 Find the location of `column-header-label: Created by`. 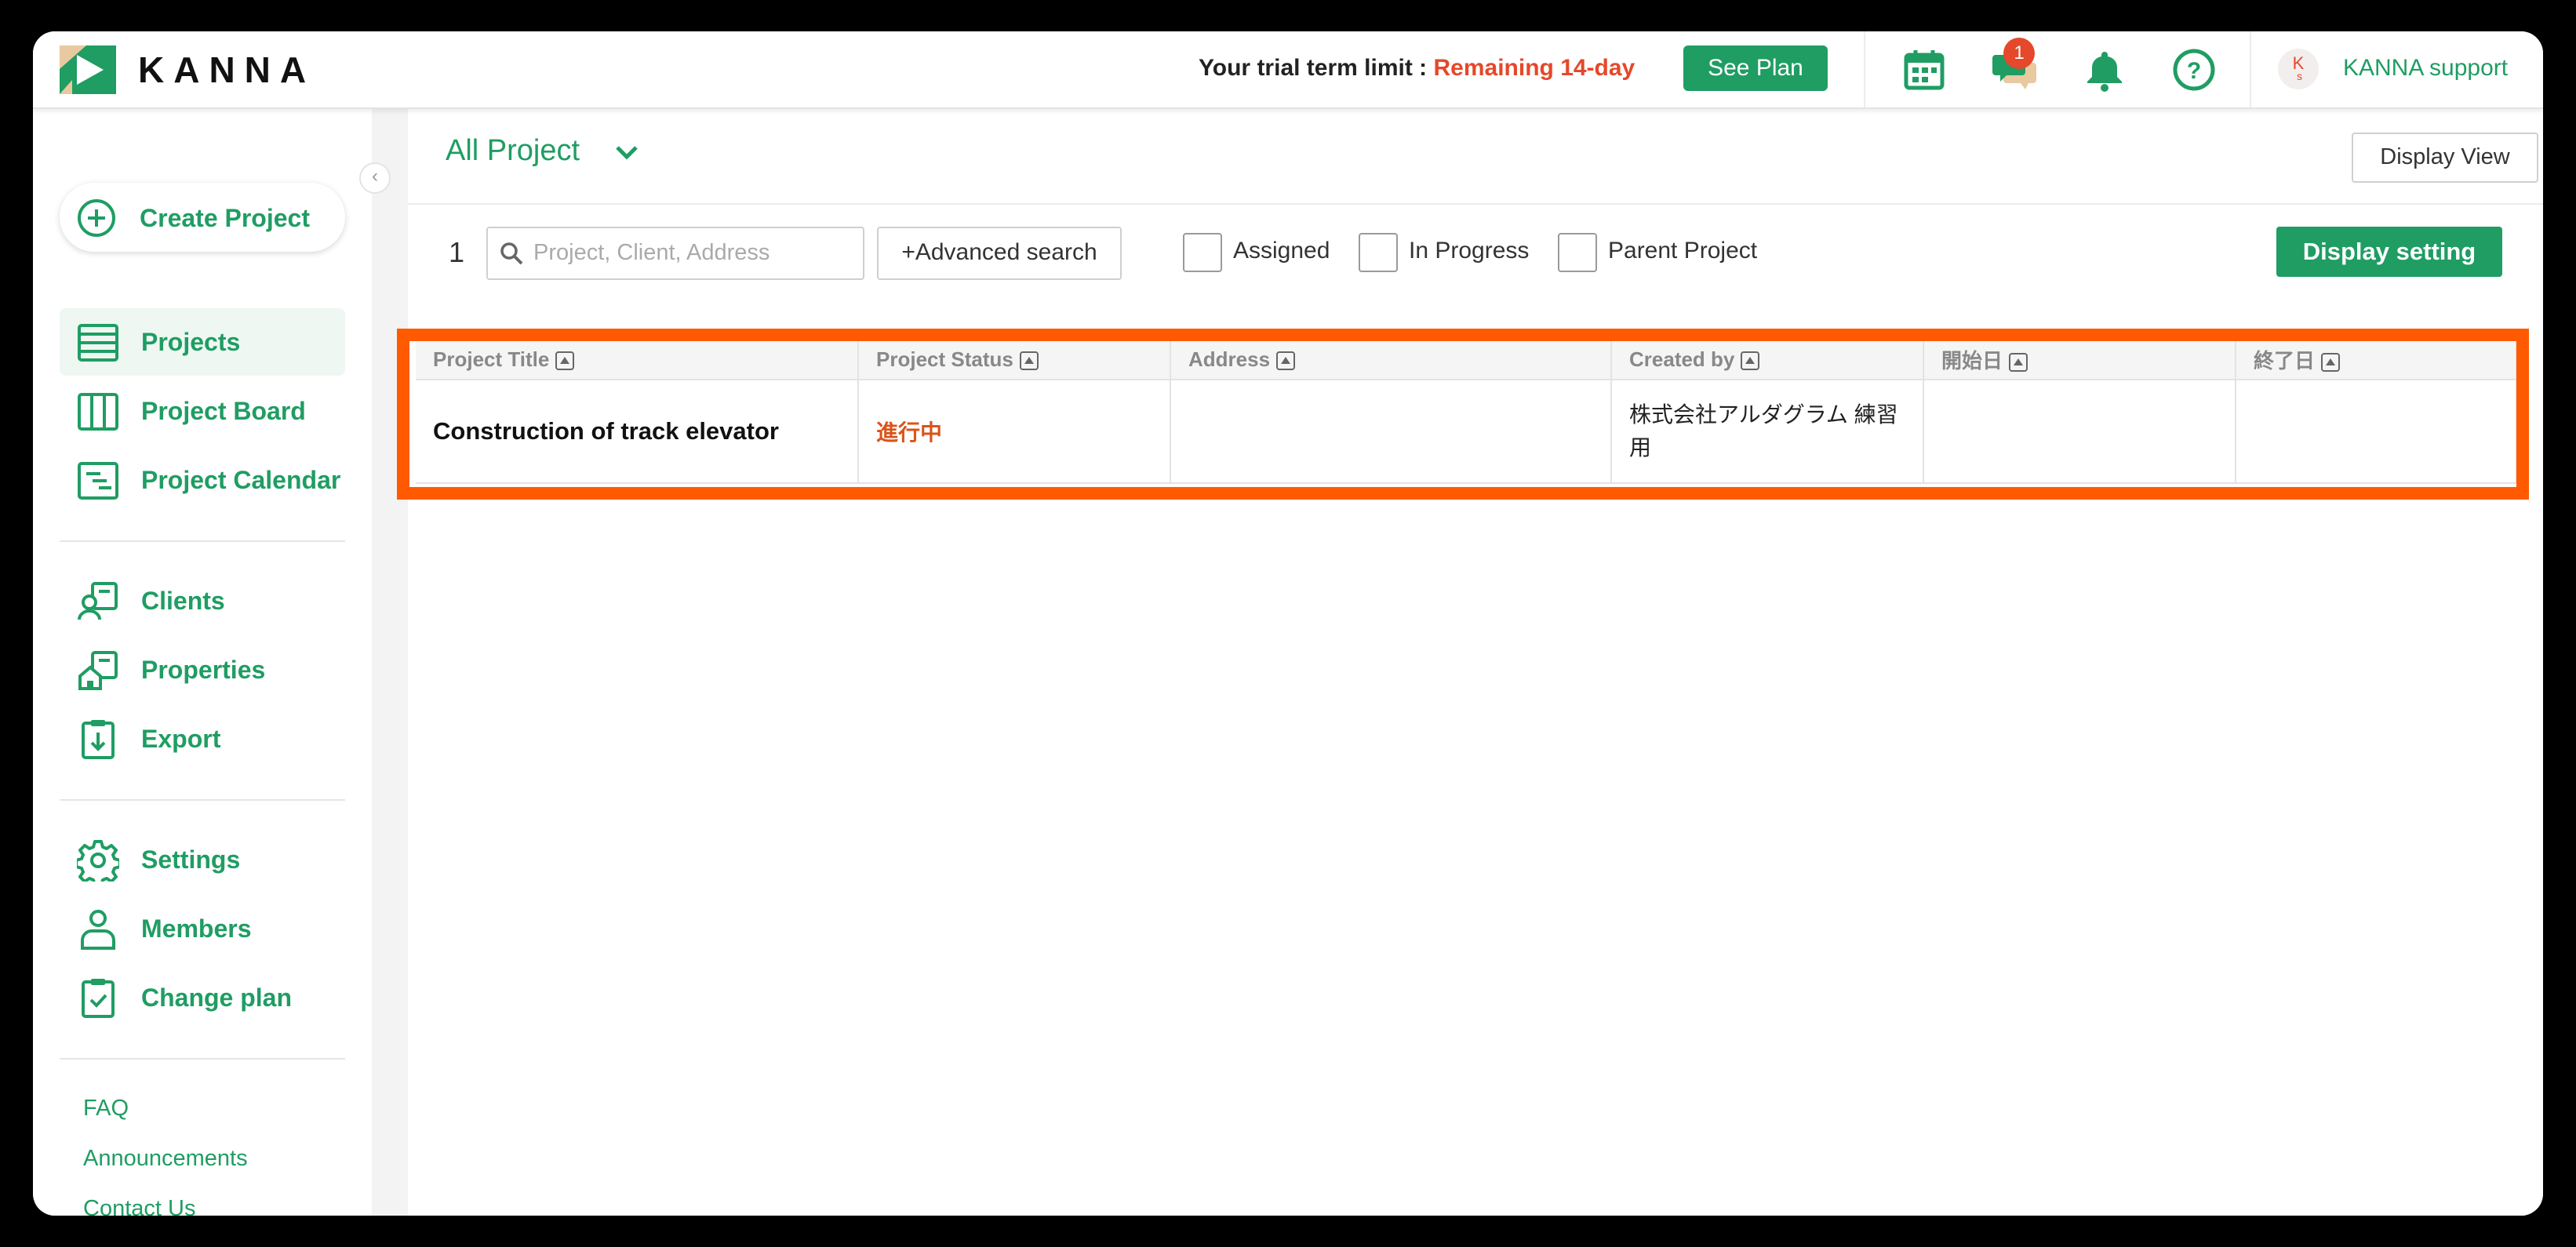

column-header-label: Created by is located at coordinates (1682, 359).